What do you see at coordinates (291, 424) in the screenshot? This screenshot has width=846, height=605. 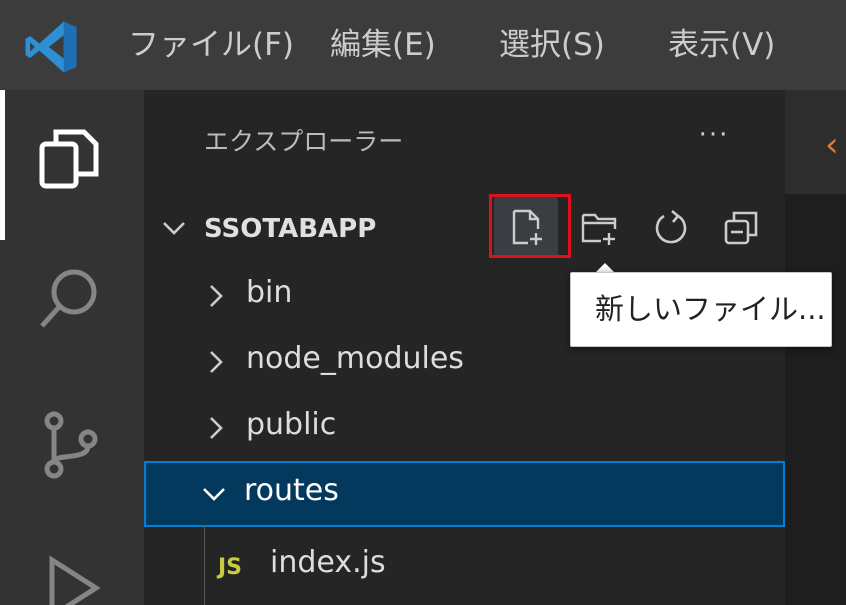 I see `tree-item-label: public` at bounding box center [291, 424].